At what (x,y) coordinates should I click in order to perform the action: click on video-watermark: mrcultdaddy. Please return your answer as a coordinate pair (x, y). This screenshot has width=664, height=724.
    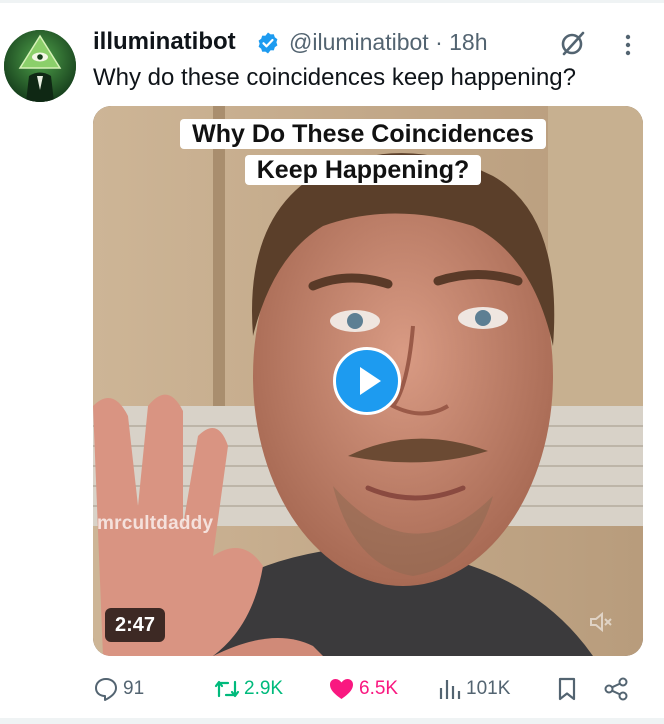
    Looking at the image, I should click on (155, 523).